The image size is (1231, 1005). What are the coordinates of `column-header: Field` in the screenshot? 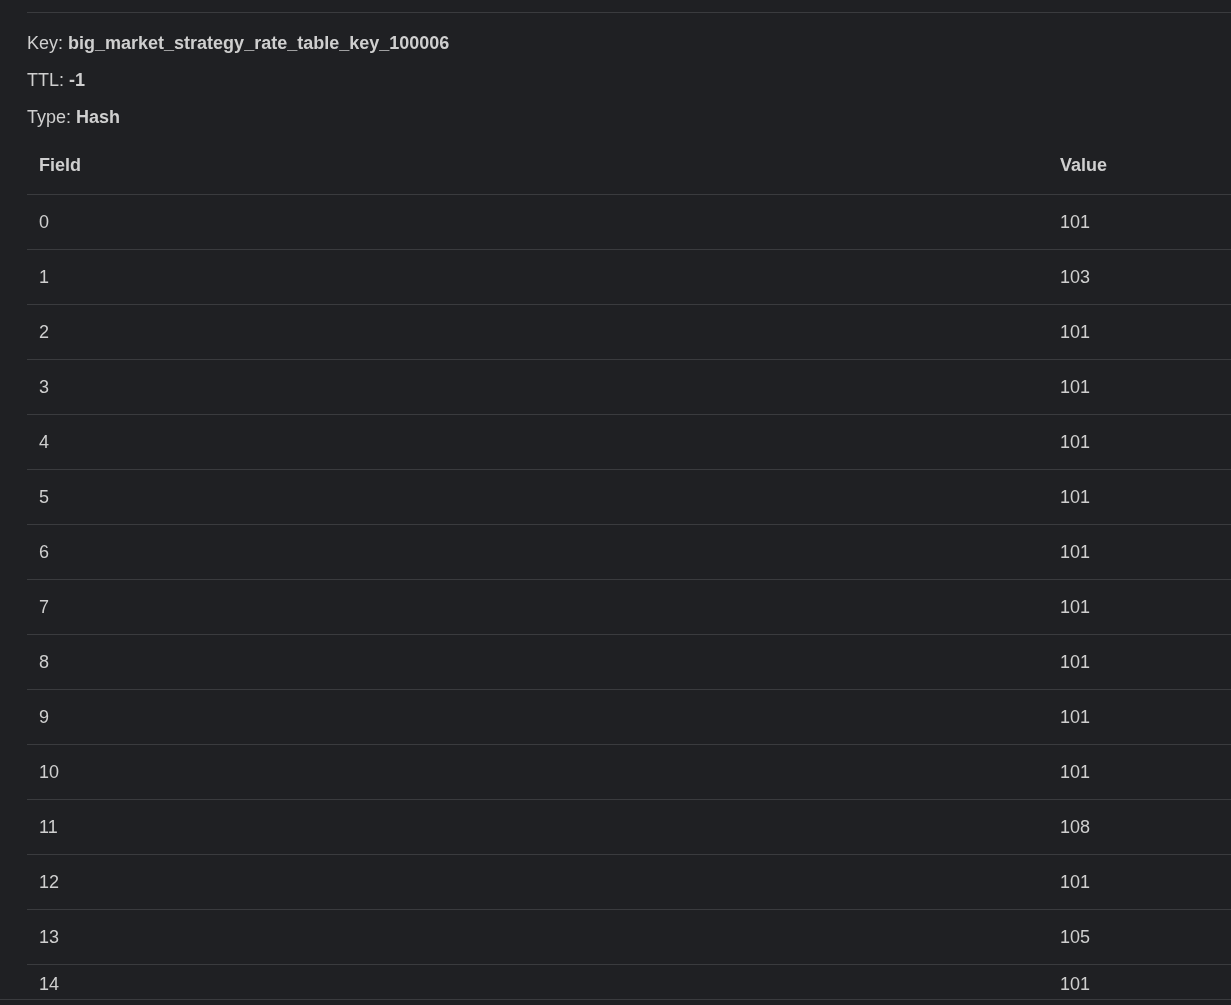 It's located at (60, 165).